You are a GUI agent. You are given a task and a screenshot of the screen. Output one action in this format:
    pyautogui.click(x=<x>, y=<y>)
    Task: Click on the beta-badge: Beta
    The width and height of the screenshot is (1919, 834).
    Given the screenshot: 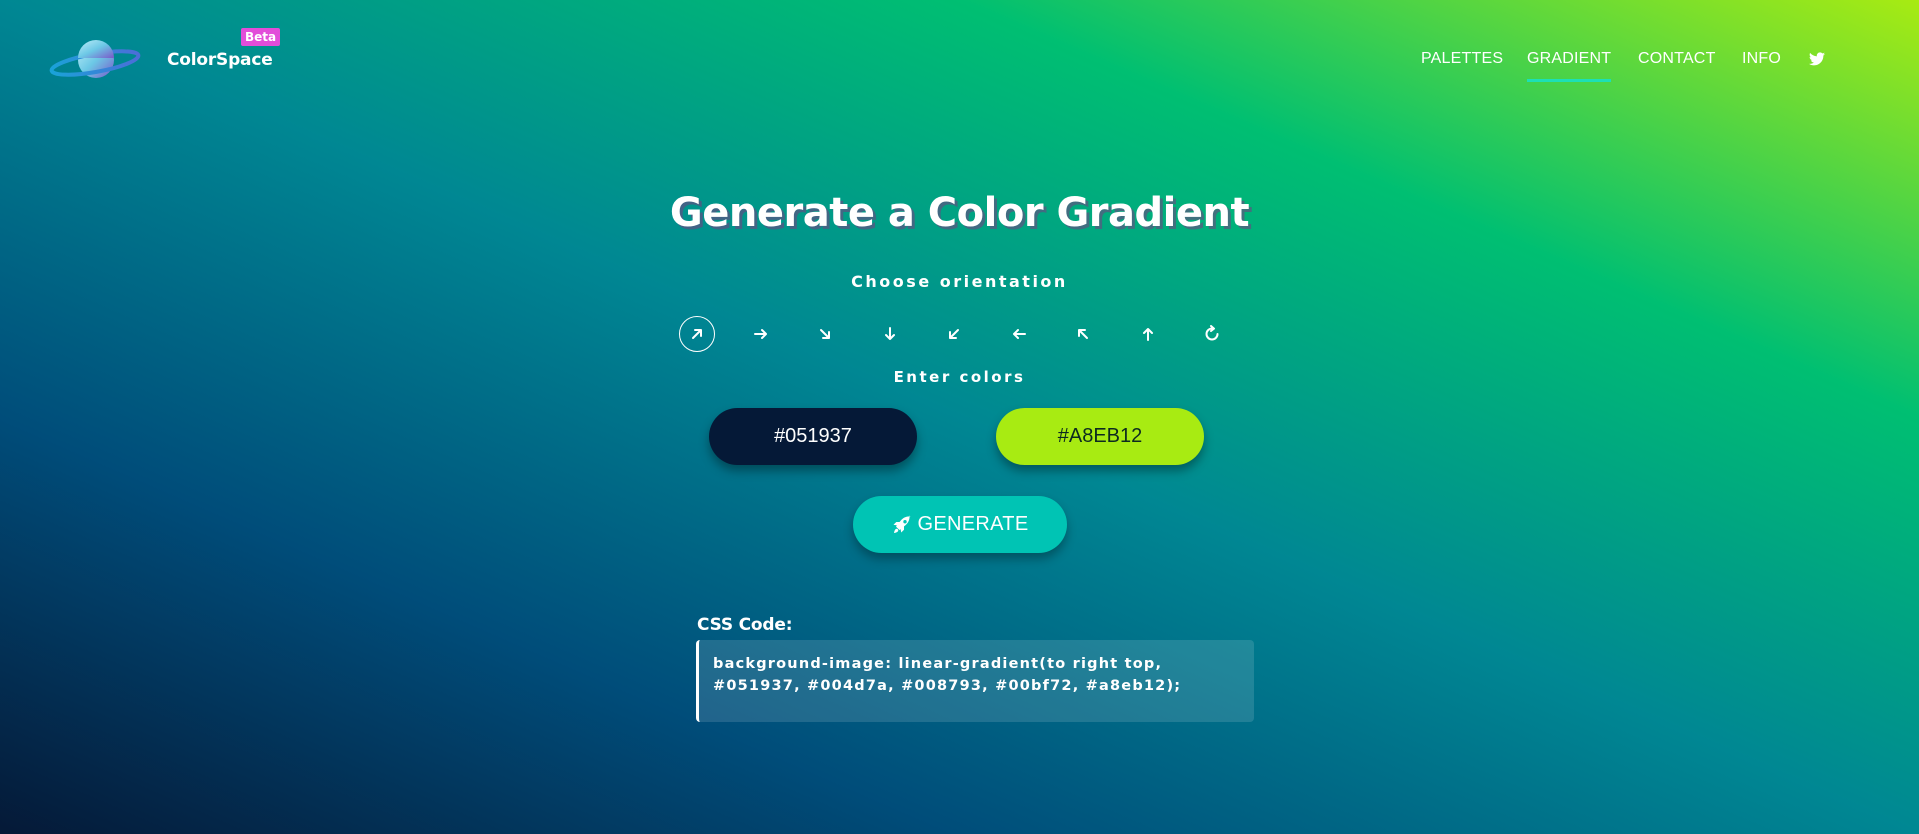 What is the action you would take?
    pyautogui.click(x=261, y=37)
    